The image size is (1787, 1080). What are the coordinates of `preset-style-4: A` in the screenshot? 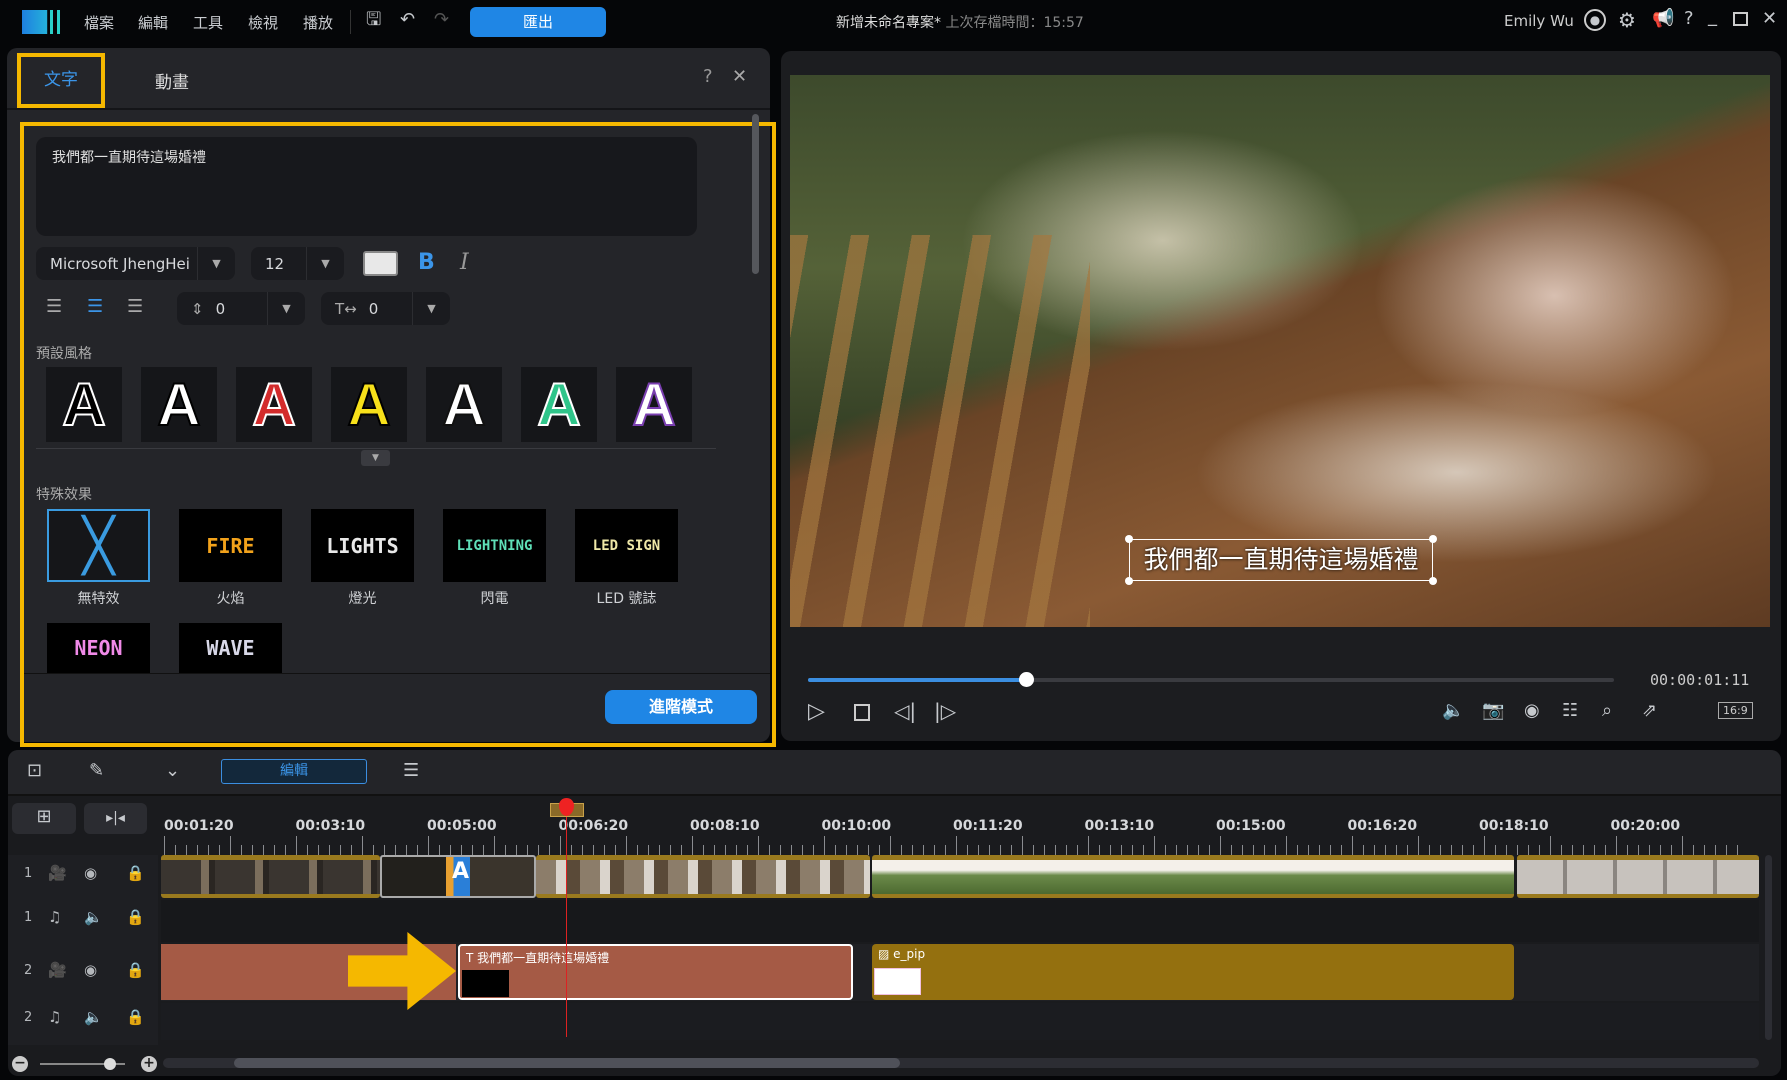 It's located at (369, 404).